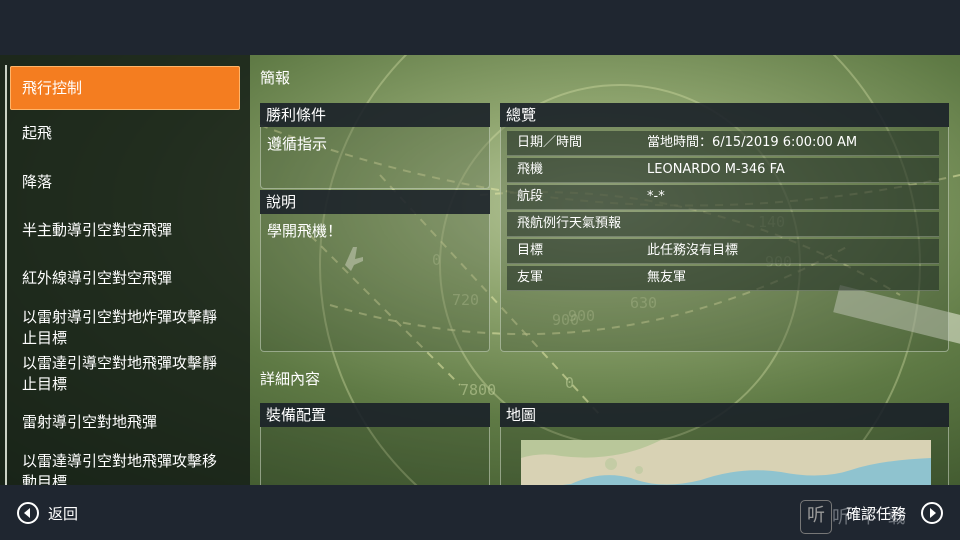 Image resolution: width=960 pixels, height=540 pixels. I want to click on sidebar-item-infrared-aam: 紅外線導引空對空飛彈, so click(125, 278).